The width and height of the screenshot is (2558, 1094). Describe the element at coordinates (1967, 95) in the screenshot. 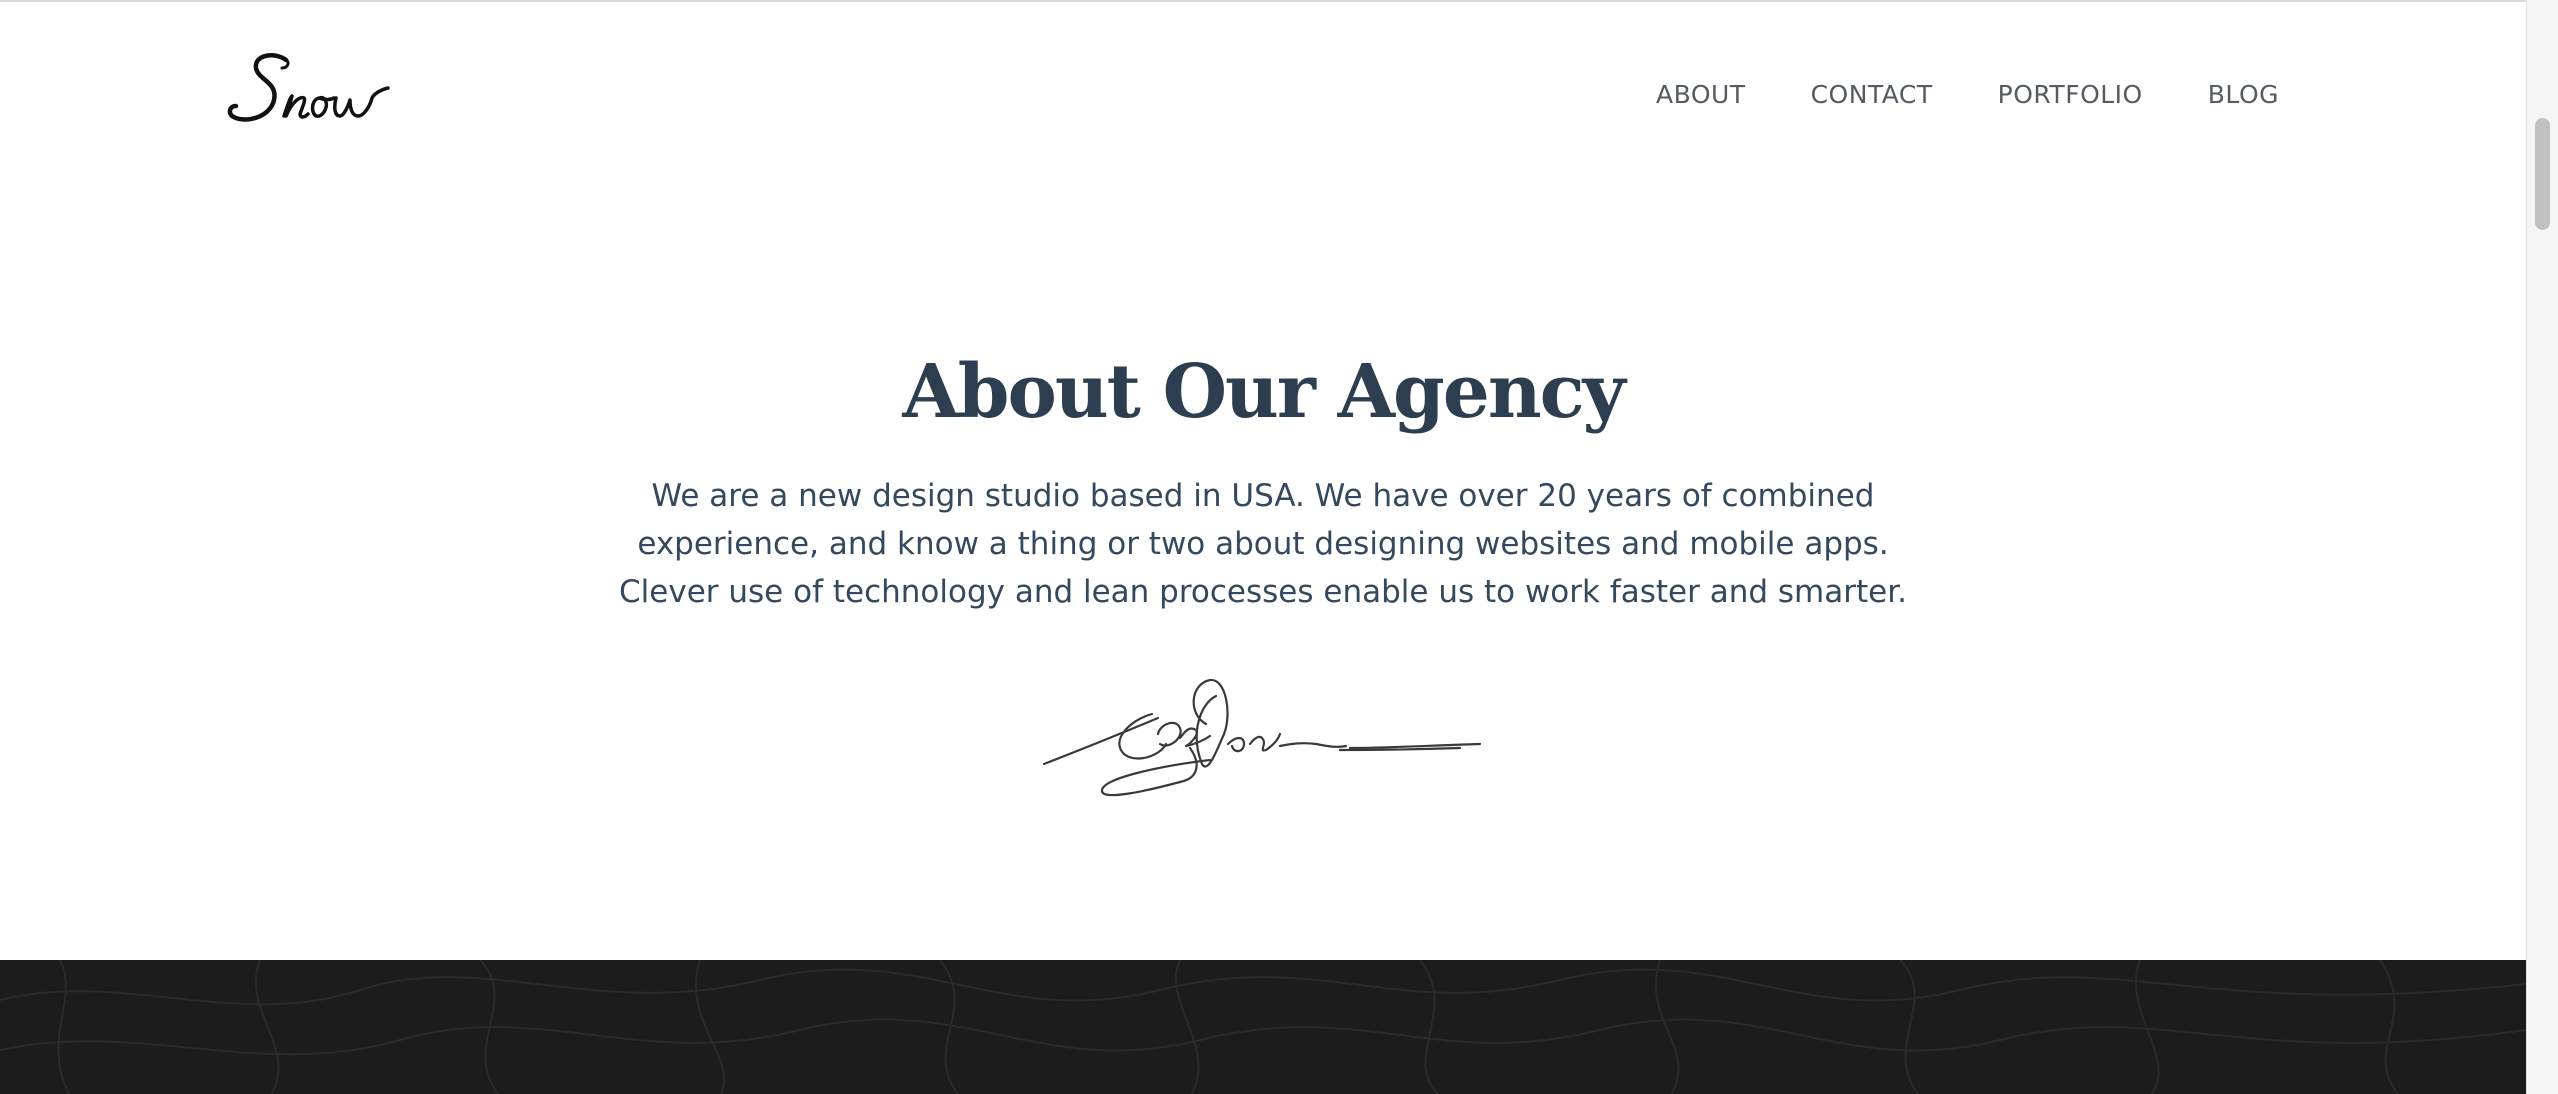

I see `main-nav: ABOUT CONTACT PORTFOLIO BLOG` at that location.